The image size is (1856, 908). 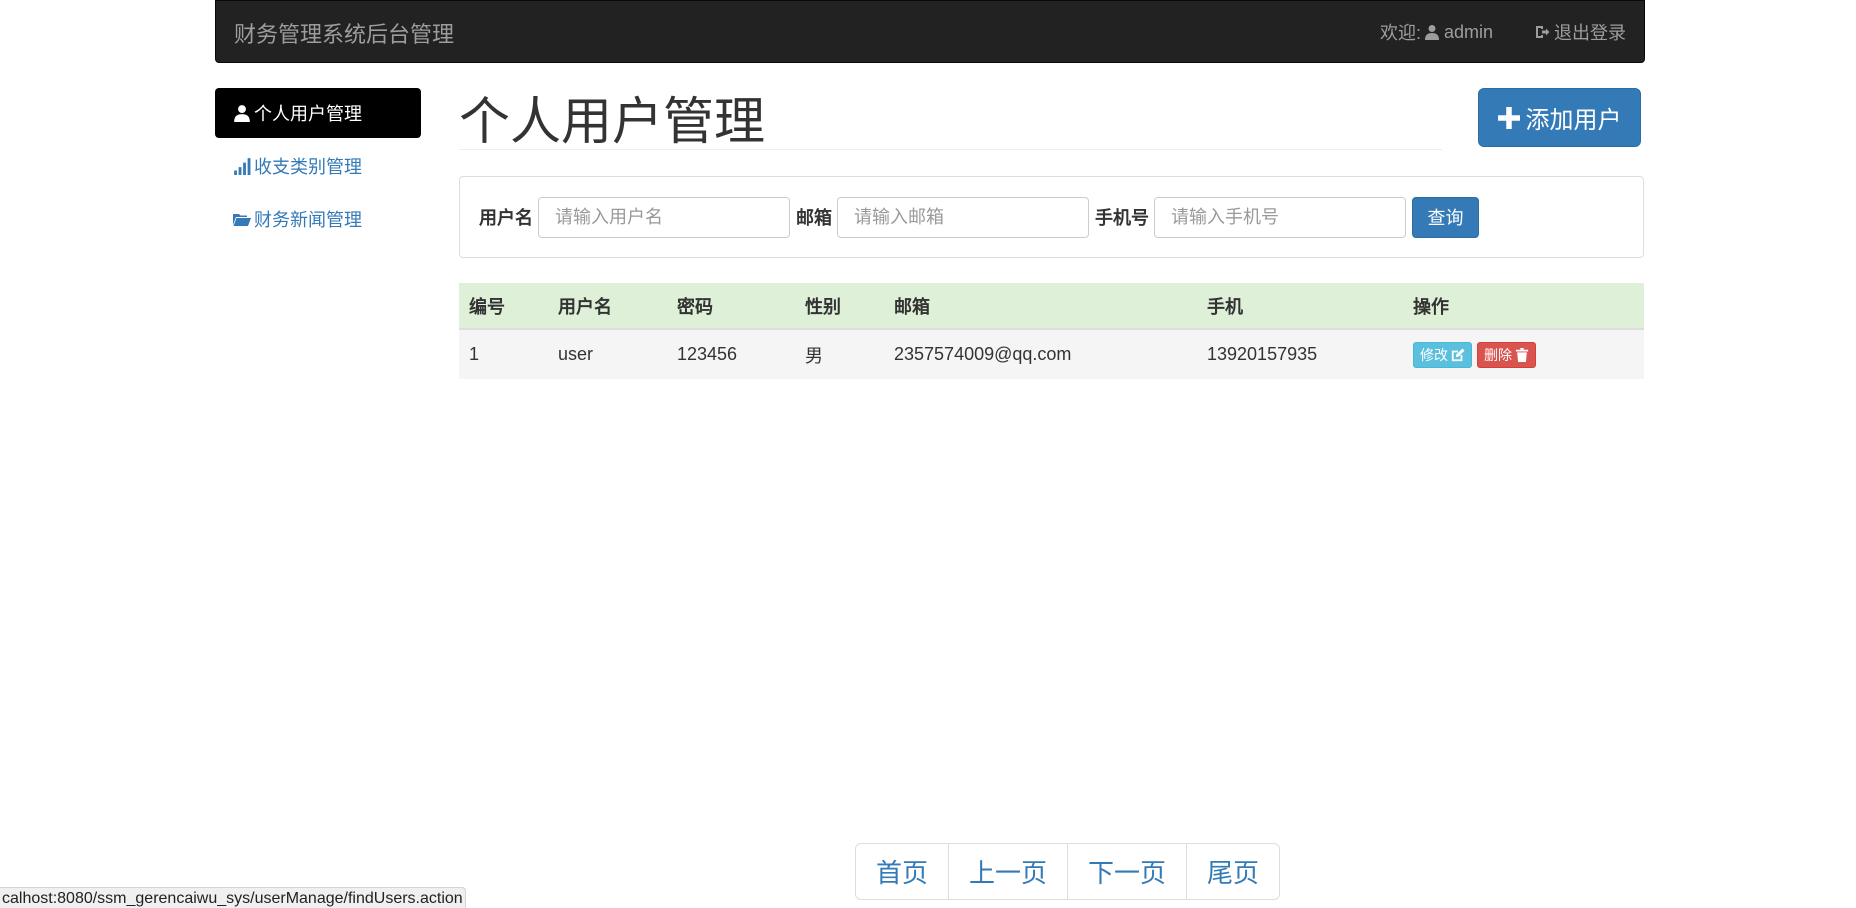 What do you see at coordinates (1573, 120) in the screenshot?
I see `add-user-label: 添加用户` at bounding box center [1573, 120].